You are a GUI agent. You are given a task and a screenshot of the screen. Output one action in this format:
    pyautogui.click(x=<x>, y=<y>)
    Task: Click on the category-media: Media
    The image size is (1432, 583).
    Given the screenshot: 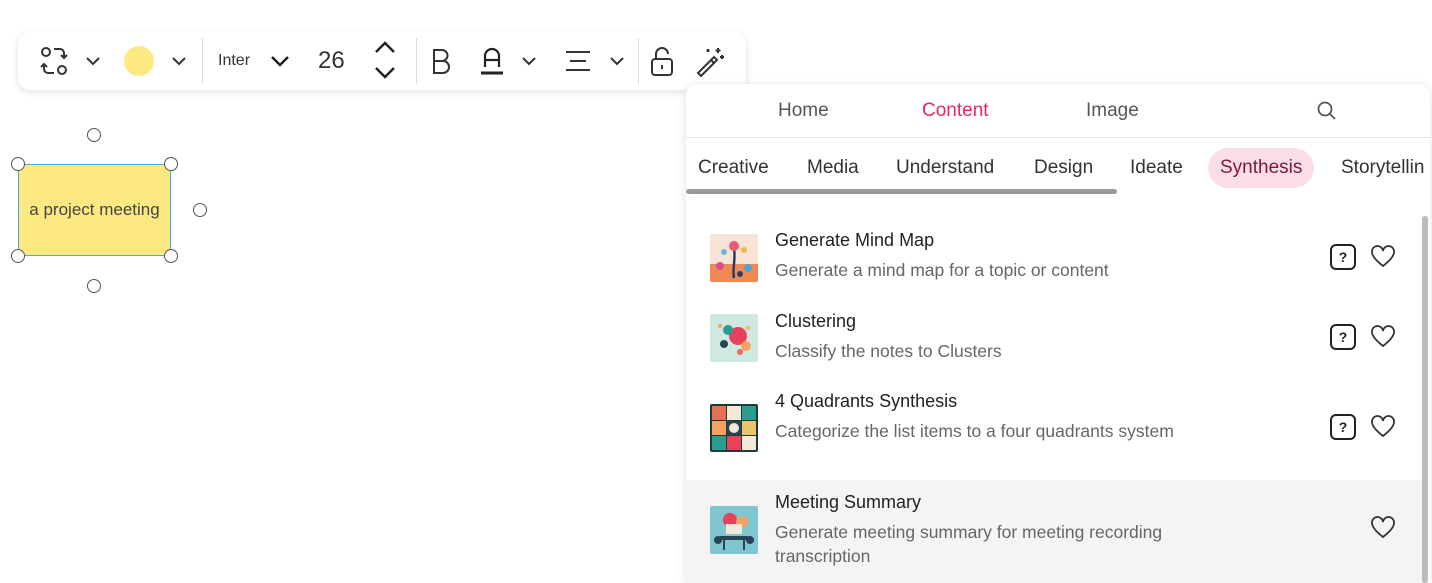 What is the action you would take?
    pyautogui.click(x=833, y=168)
    